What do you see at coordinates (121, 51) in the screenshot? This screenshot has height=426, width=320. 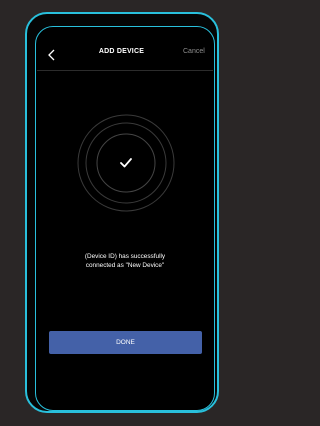 I see `page-title: ADD DEVICE` at bounding box center [121, 51].